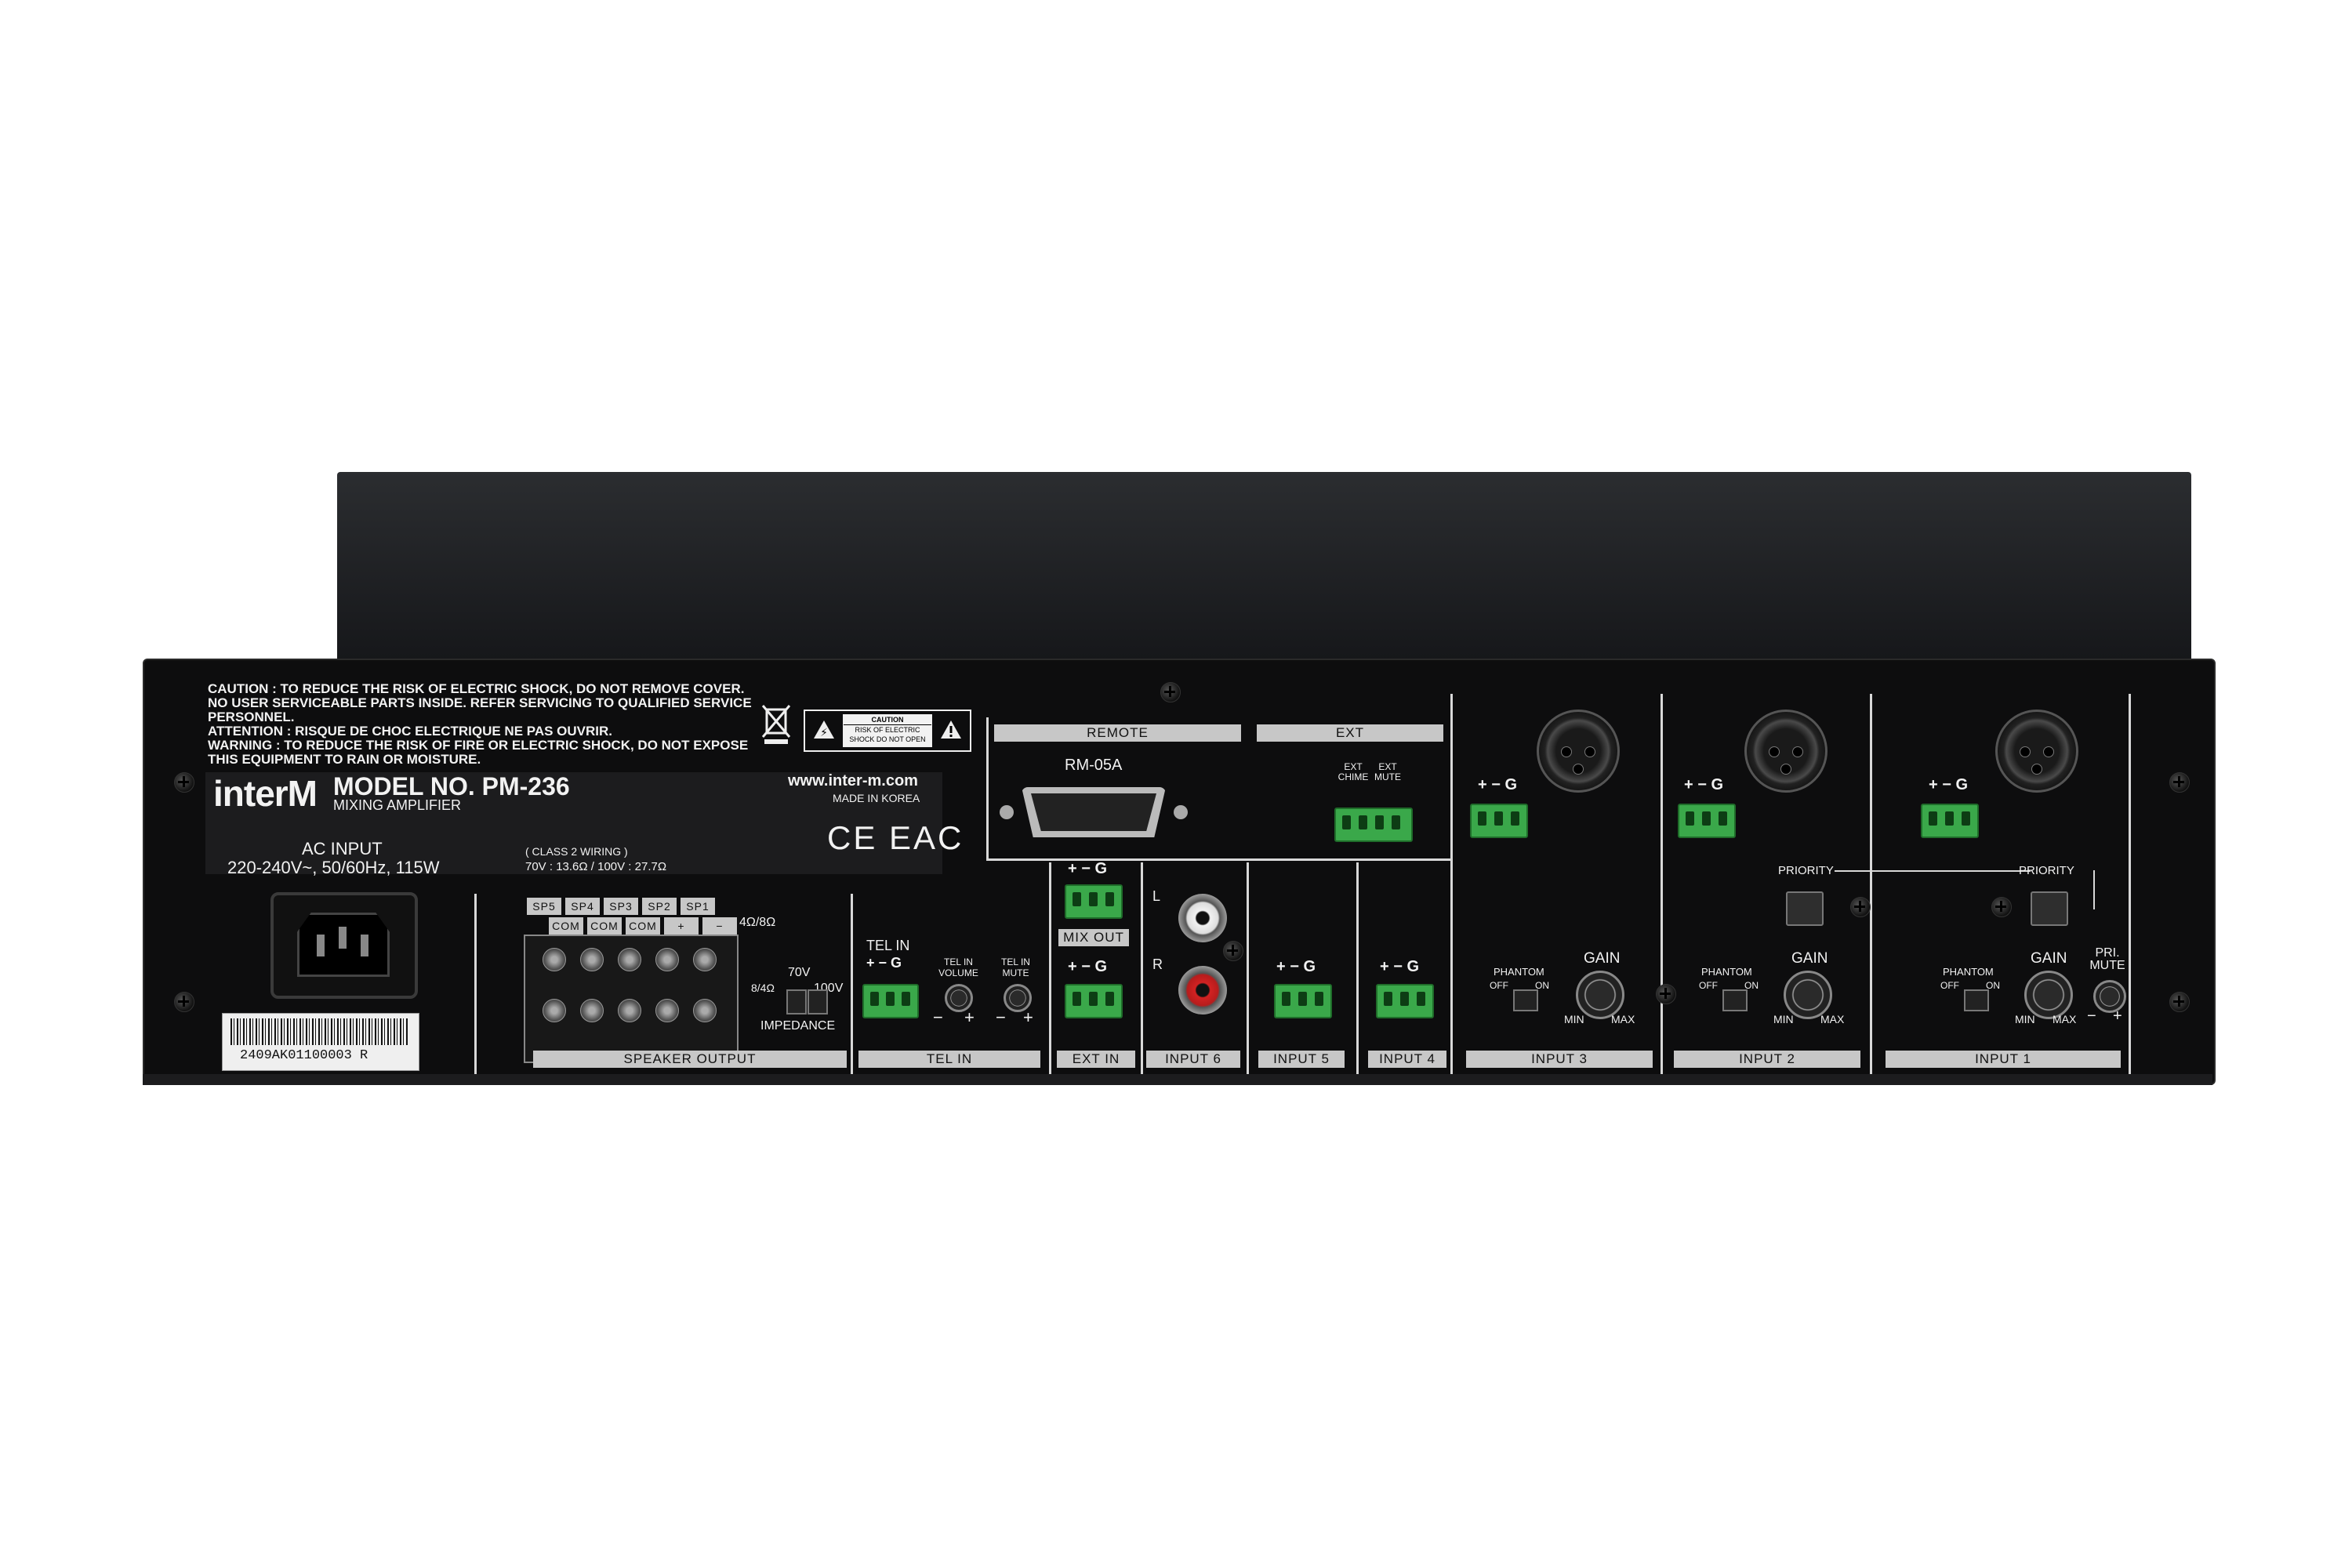 This screenshot has width=2352, height=1568. Describe the element at coordinates (1001, 1017) in the screenshot. I see `tel-in-mute-minus: −` at that location.